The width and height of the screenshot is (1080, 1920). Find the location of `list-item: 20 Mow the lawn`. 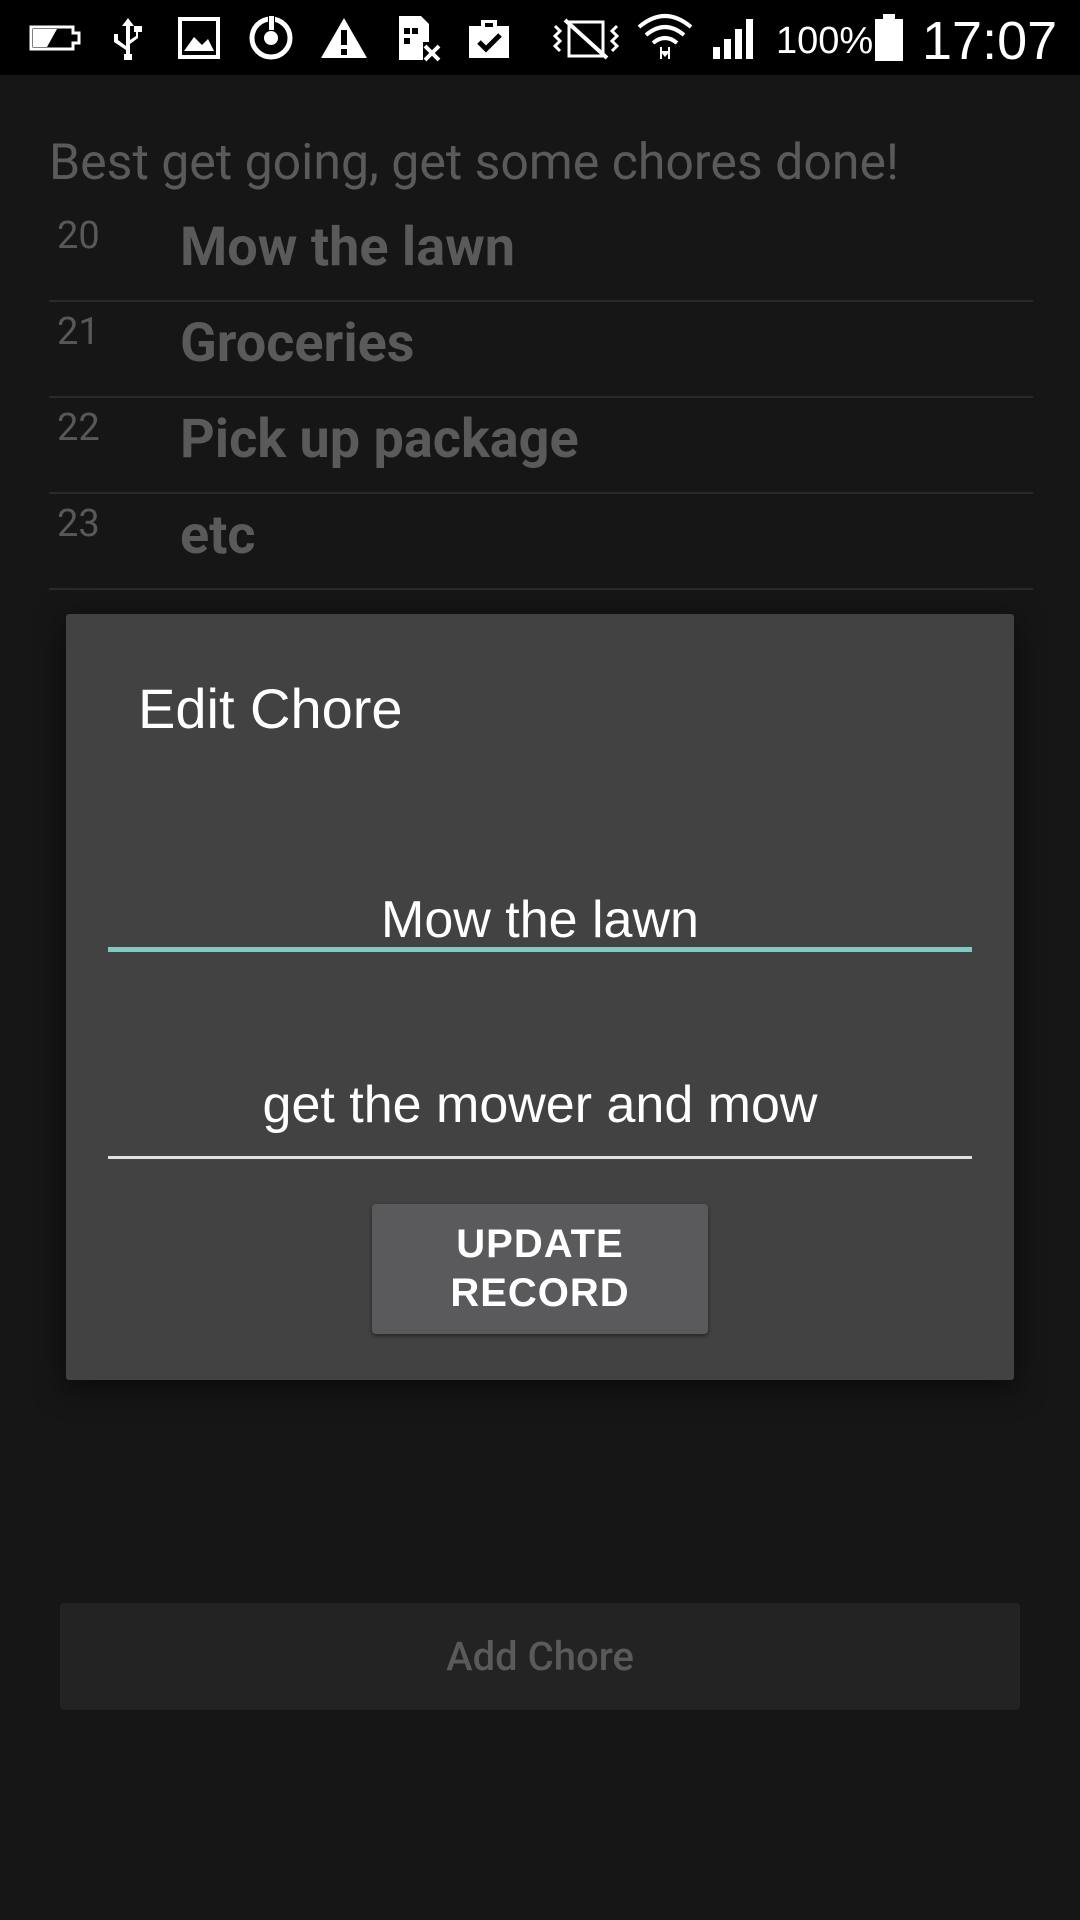

list-item: 20 Mow the lawn is located at coordinates (541, 254).